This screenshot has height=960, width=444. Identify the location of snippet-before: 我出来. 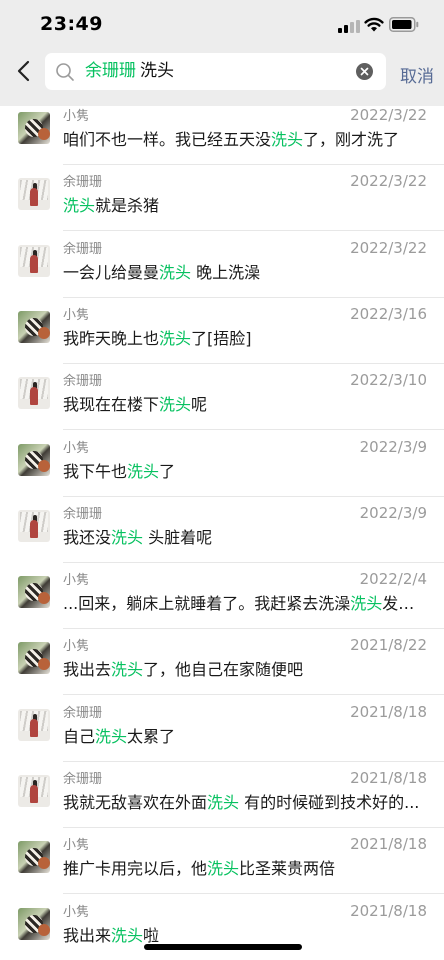
(87, 935).